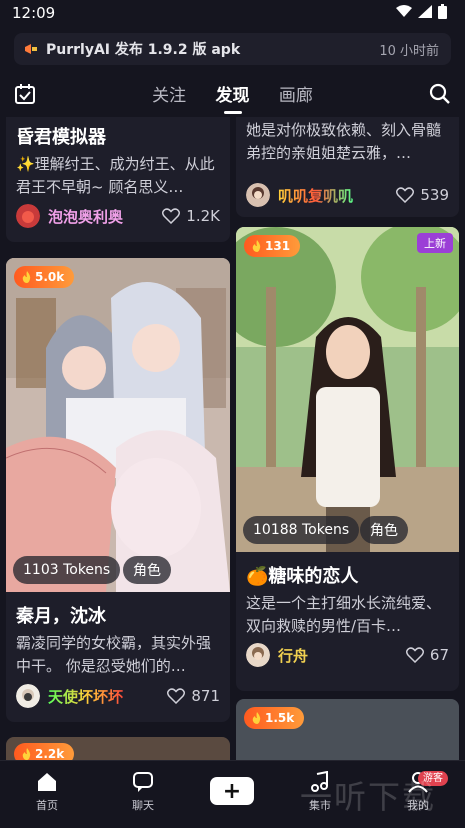  I want to click on card-title: 🍊糖味的恋人, so click(302, 576).